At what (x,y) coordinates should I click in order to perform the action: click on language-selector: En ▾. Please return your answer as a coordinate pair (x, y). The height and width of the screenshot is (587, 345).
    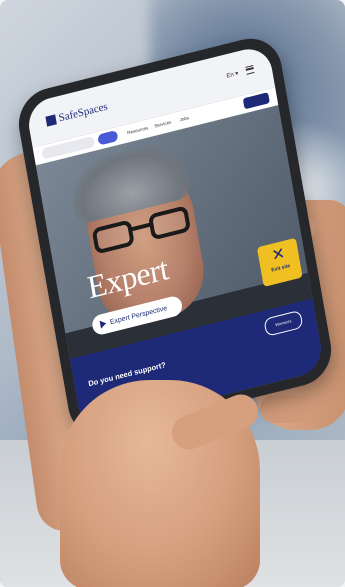
    Looking at the image, I should click on (232, 75).